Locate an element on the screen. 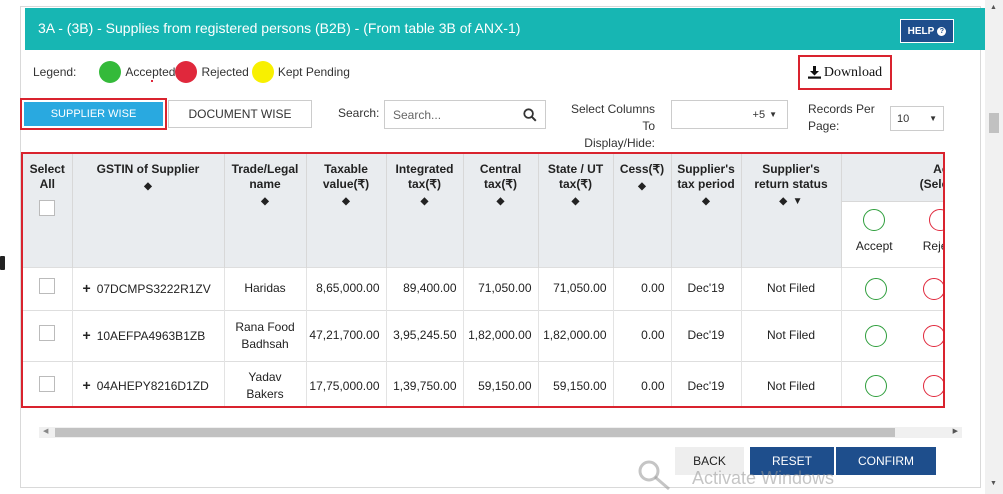 The width and height of the screenshot is (1003, 494). col-taxable-value: Taxable value(₹) ◆ is located at coordinates (346, 210).